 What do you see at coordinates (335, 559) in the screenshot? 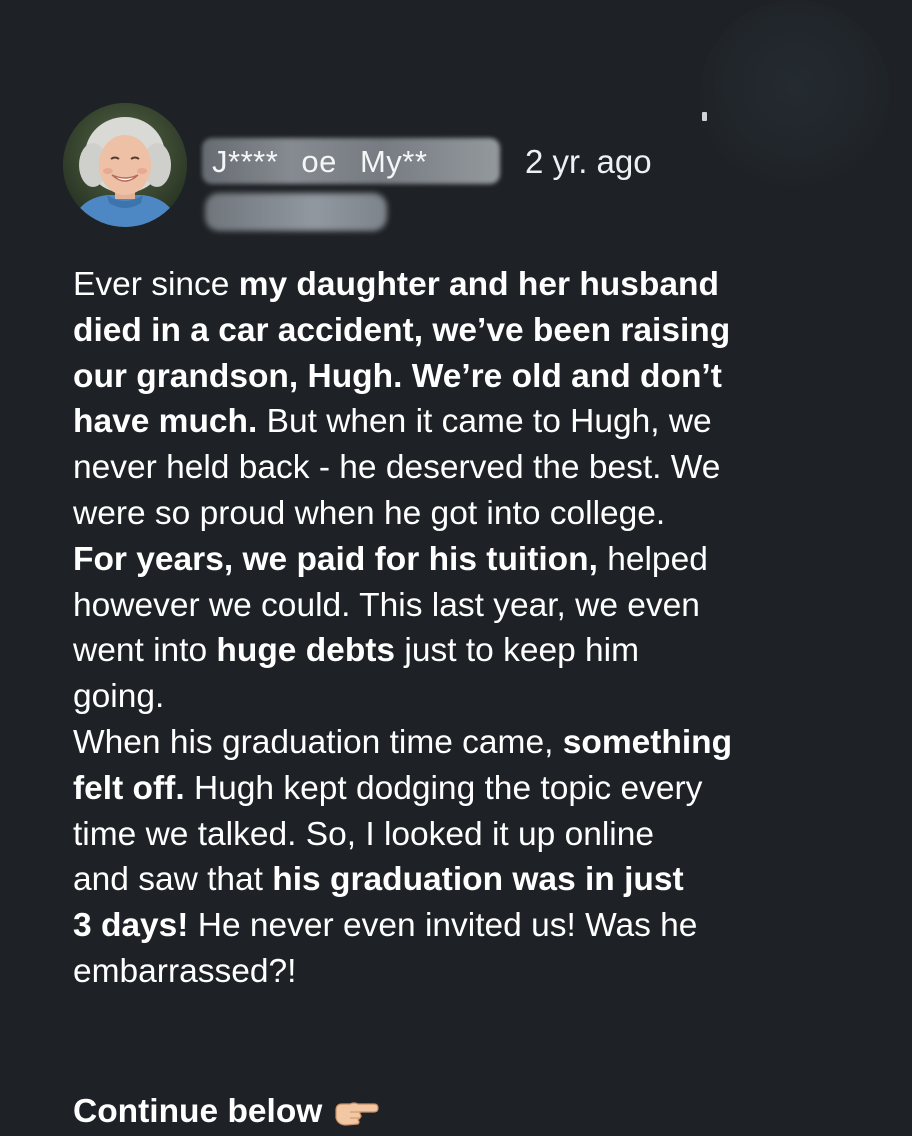
I see `bold-text-segment: For years, we paid for his tuition,` at bounding box center [335, 559].